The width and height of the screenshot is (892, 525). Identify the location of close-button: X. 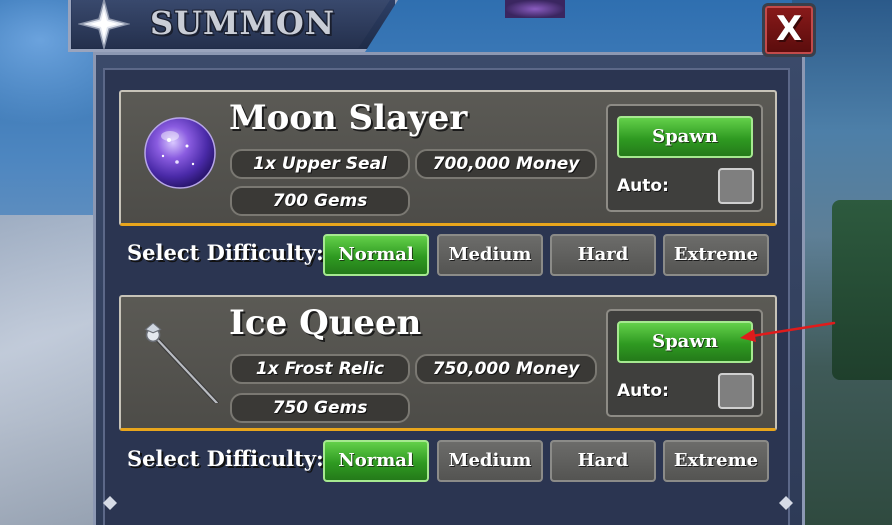
(789, 30).